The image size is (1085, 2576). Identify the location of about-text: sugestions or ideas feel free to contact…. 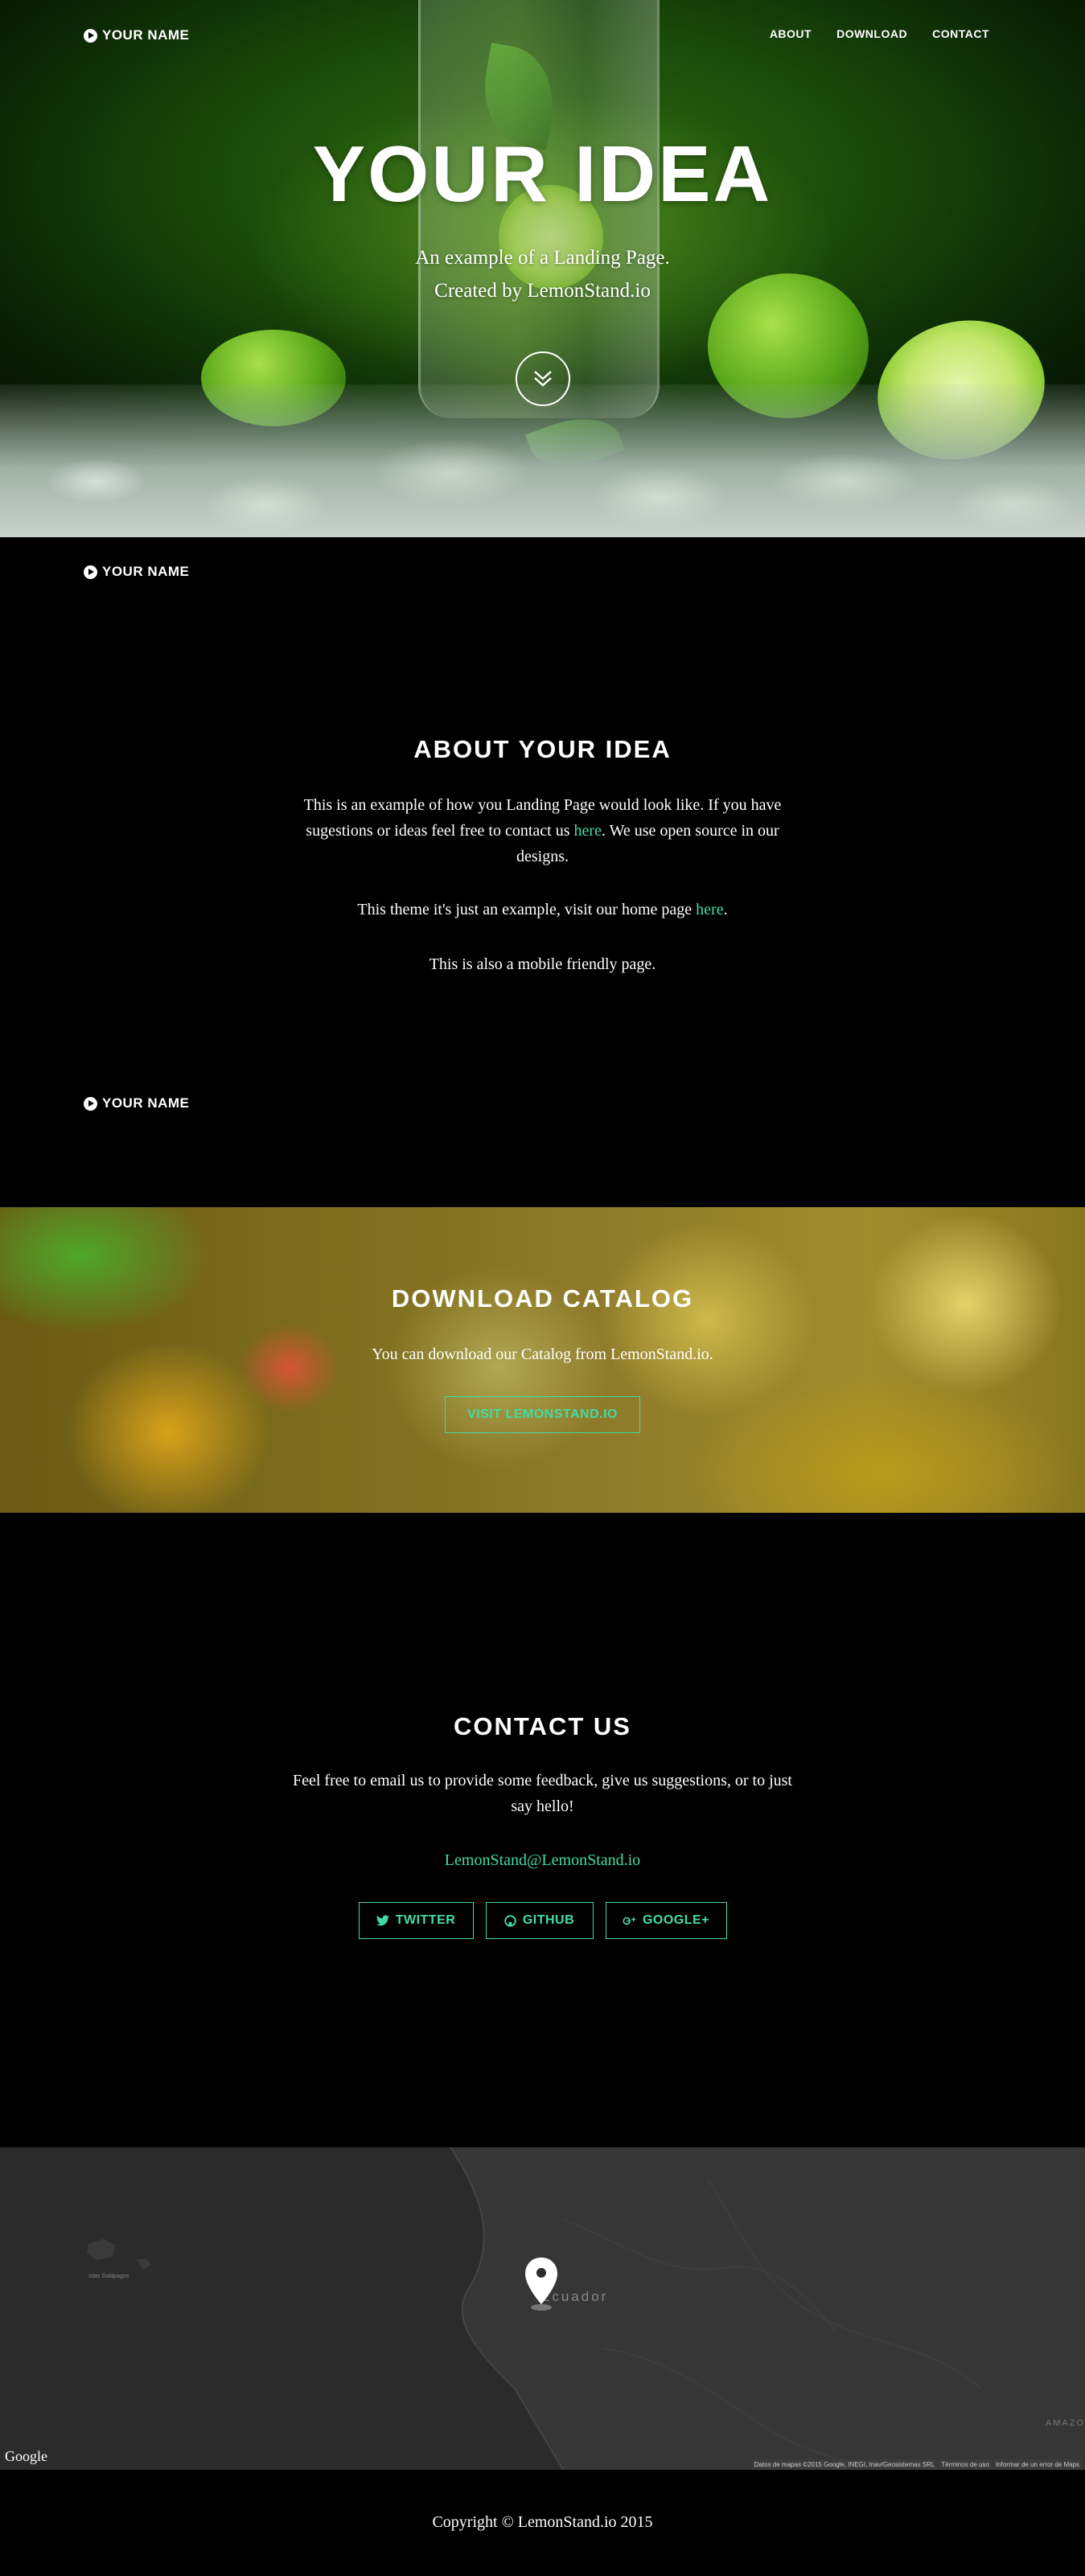
(440, 831).